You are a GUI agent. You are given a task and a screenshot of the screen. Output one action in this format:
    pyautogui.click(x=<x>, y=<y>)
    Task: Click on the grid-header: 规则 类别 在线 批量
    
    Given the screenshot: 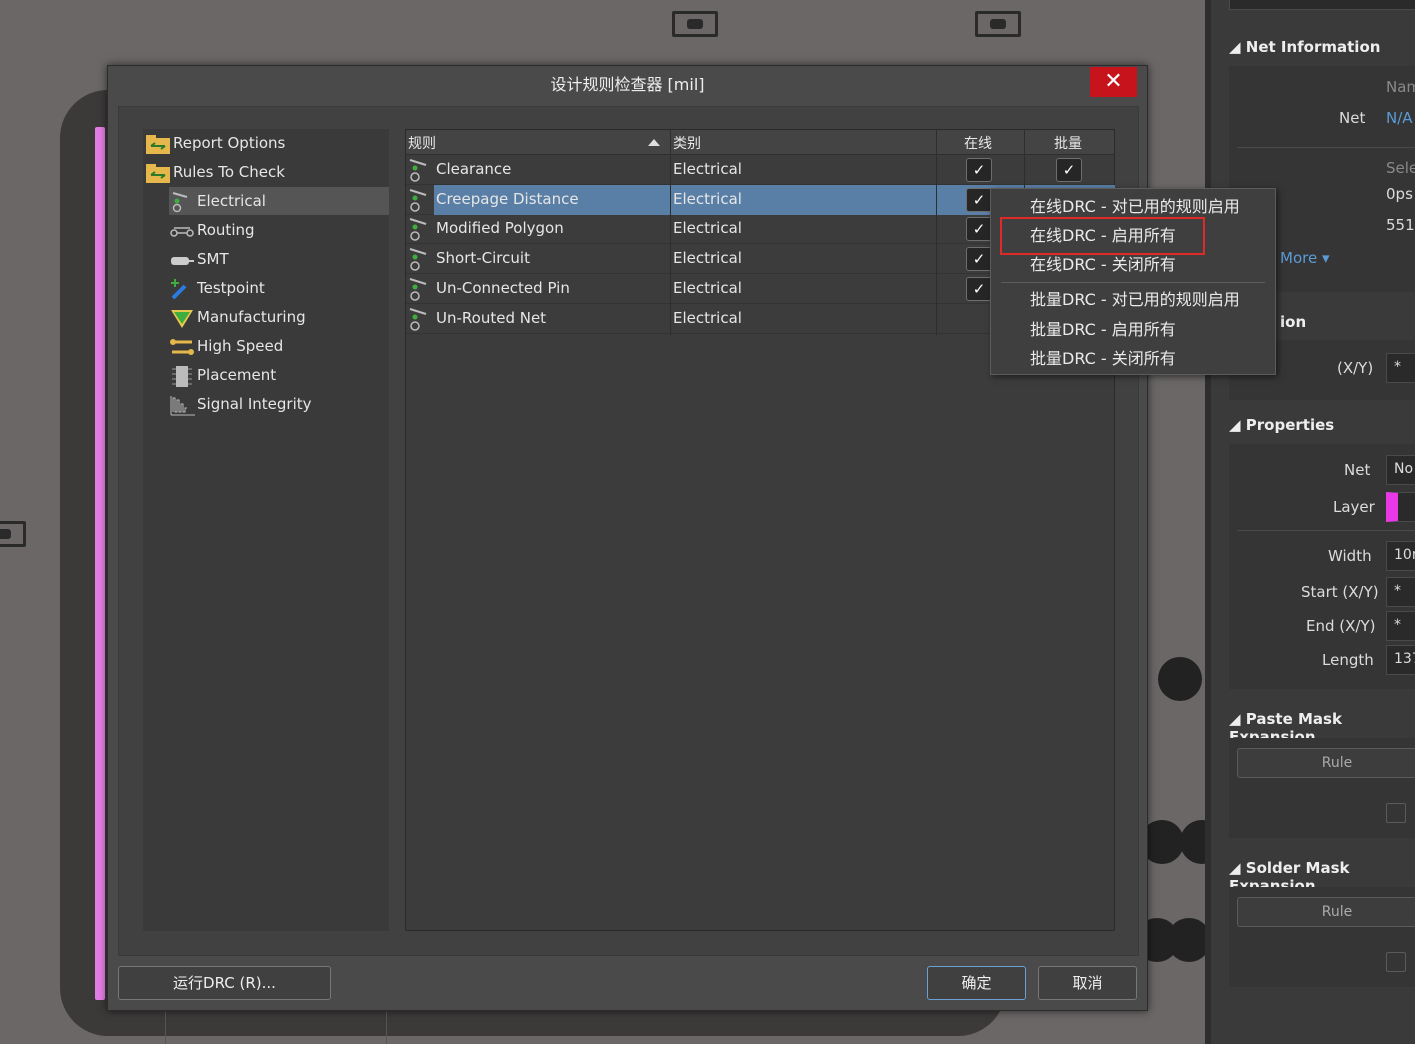 What is the action you would take?
    pyautogui.click(x=760, y=142)
    